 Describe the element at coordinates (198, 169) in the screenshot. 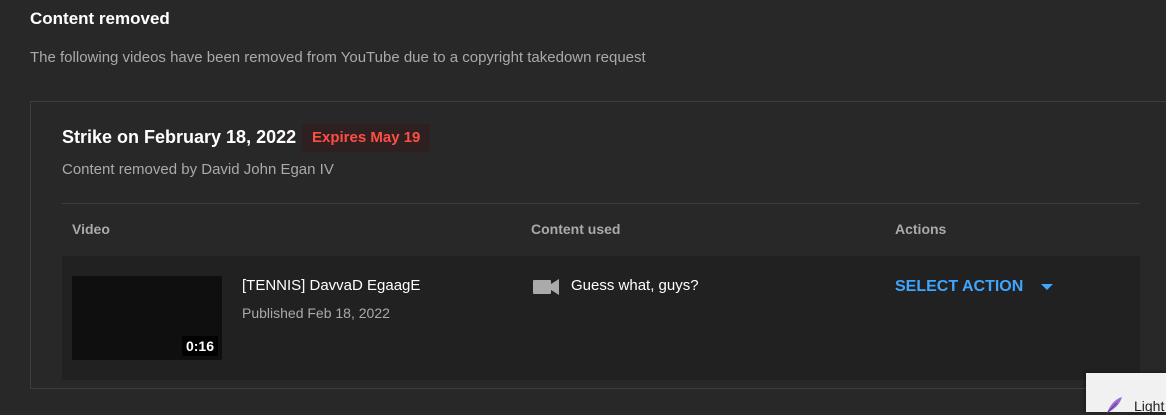

I see `removed-by-text: Content removed by David John Egan IV` at that location.